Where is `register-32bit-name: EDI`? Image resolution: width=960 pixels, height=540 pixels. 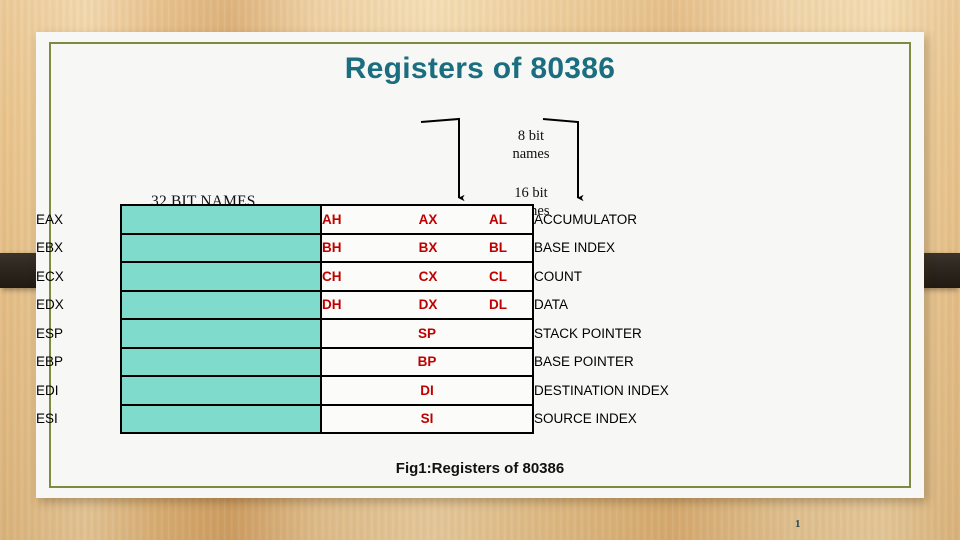 register-32bit-name: EDI is located at coordinates (47, 390).